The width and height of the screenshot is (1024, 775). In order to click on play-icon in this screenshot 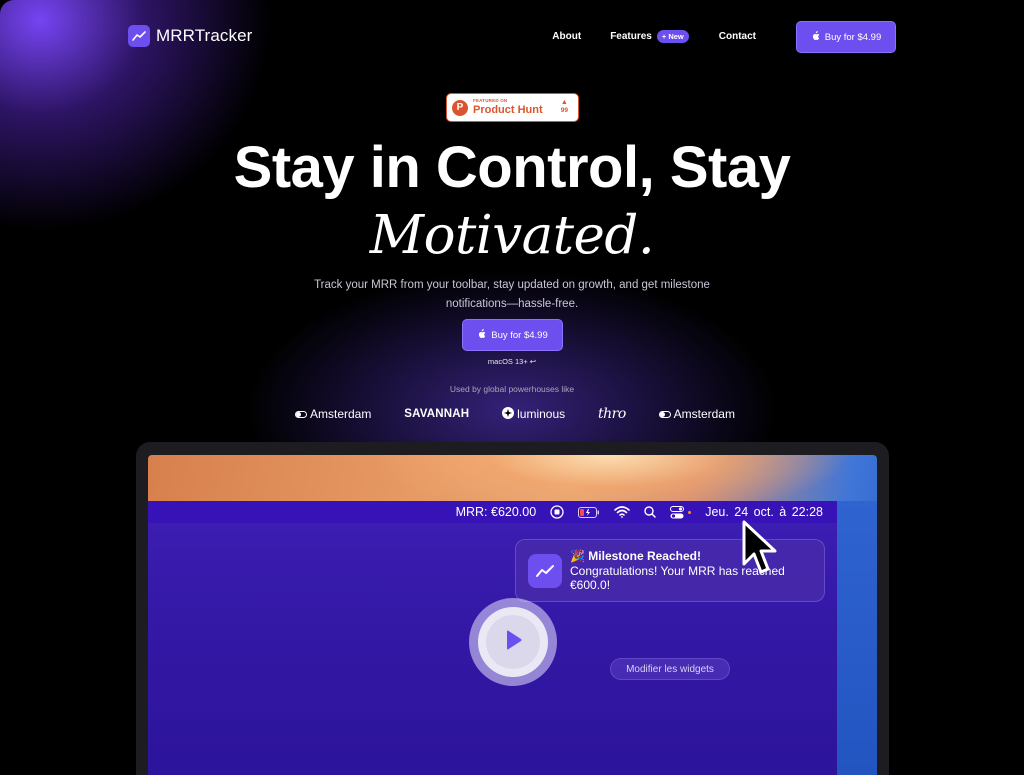, I will do `click(513, 642)`.